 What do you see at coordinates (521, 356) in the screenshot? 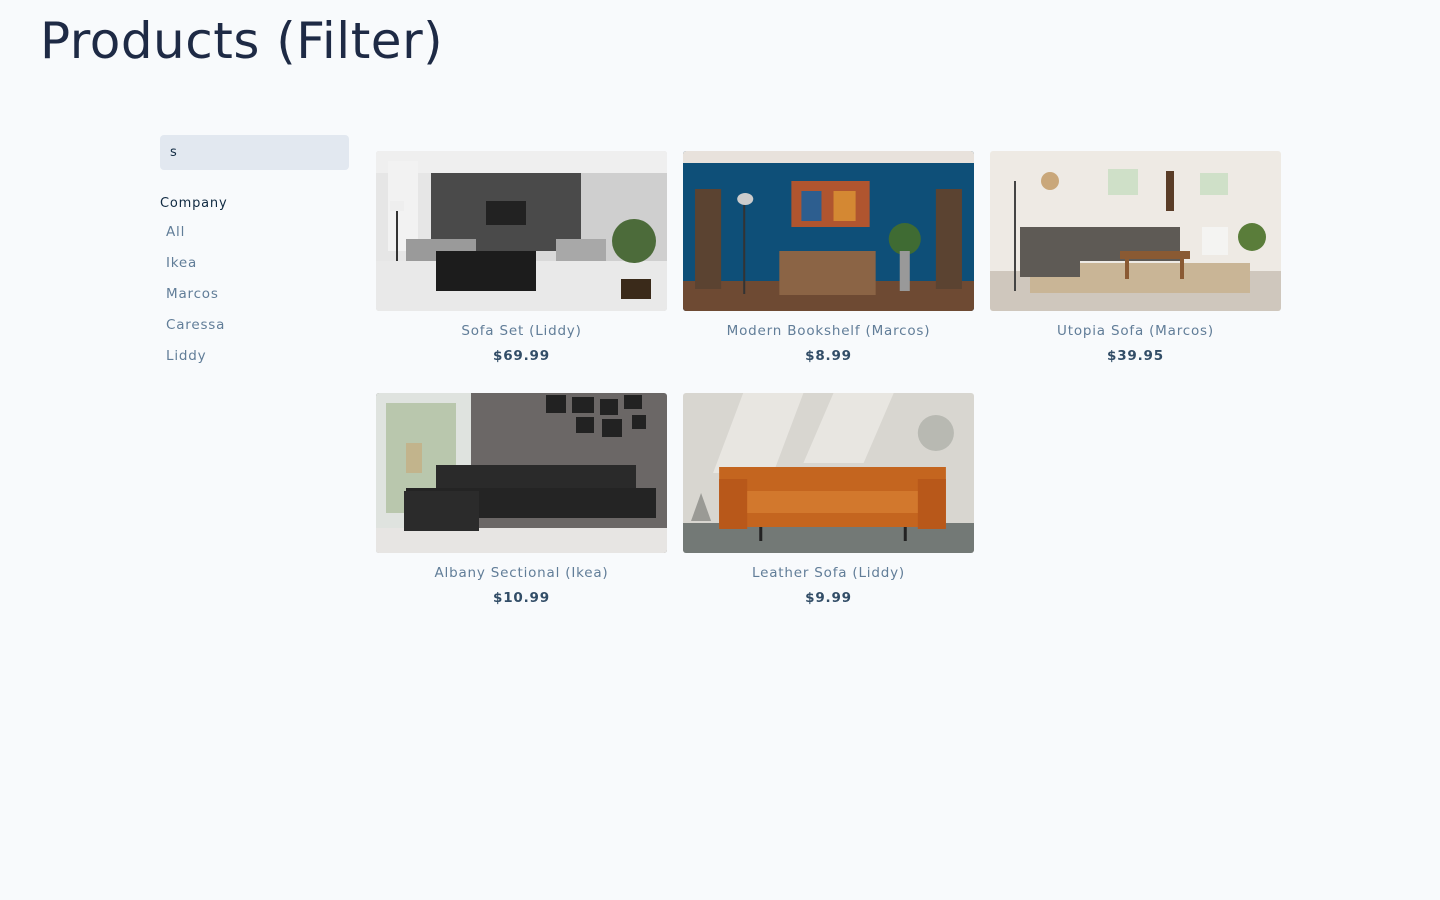
I see `product-price: $69.99` at bounding box center [521, 356].